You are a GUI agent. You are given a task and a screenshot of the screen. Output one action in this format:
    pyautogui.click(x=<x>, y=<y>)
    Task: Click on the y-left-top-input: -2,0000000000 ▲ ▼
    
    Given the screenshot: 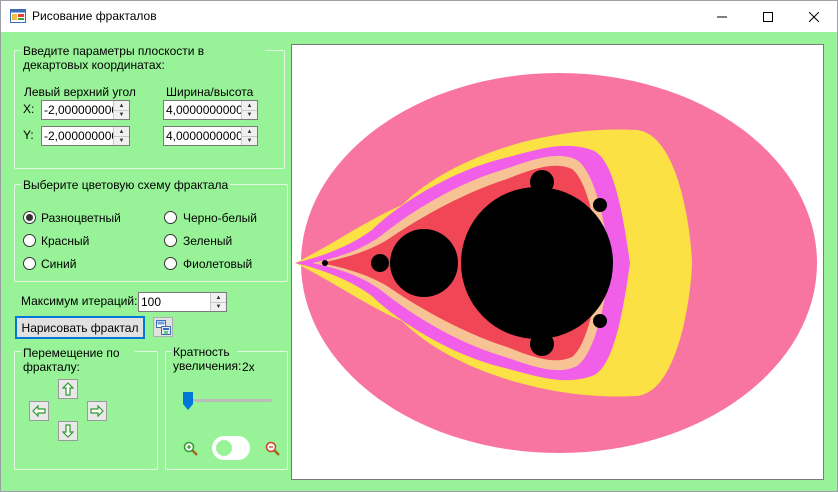 What is the action you would take?
    pyautogui.click(x=85, y=136)
    